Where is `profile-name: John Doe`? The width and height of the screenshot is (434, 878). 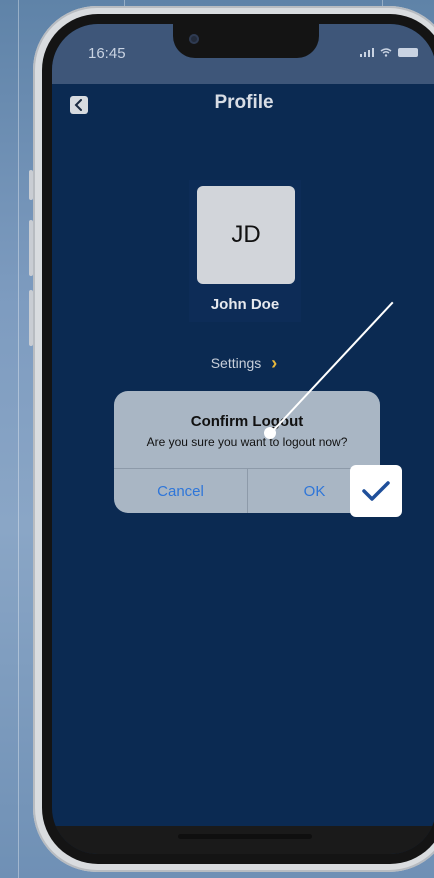
profile-name: John Doe is located at coordinates (245, 304).